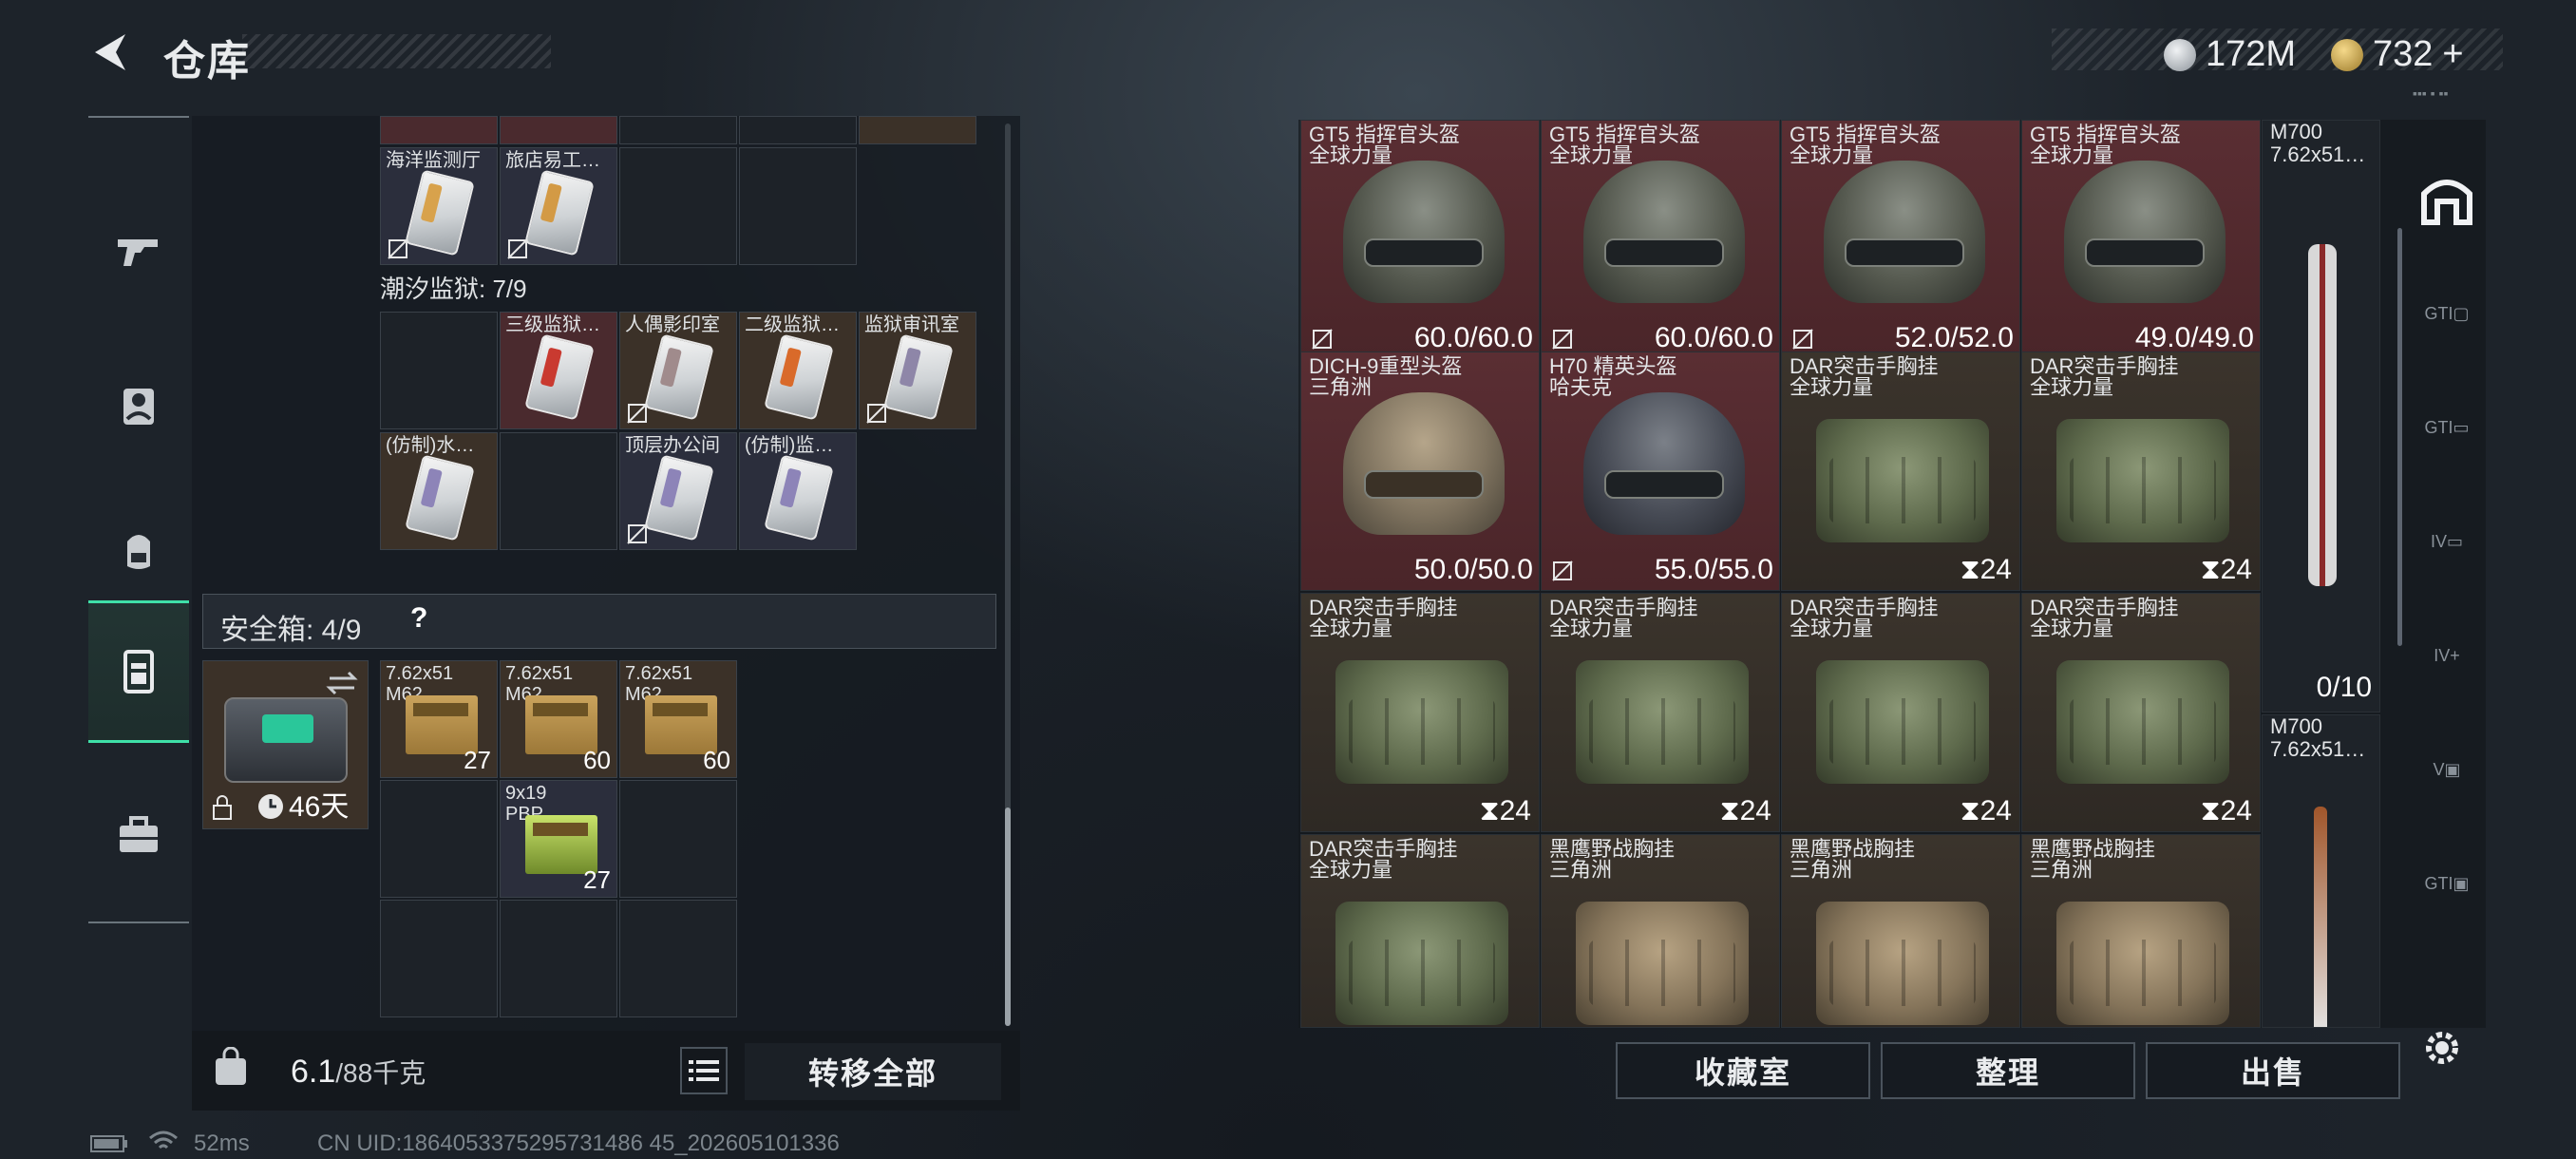 This screenshot has height=1159, width=2576. What do you see at coordinates (439, 719) in the screenshot?
I see `ammo-slot: 7.62x51 M62 27` at bounding box center [439, 719].